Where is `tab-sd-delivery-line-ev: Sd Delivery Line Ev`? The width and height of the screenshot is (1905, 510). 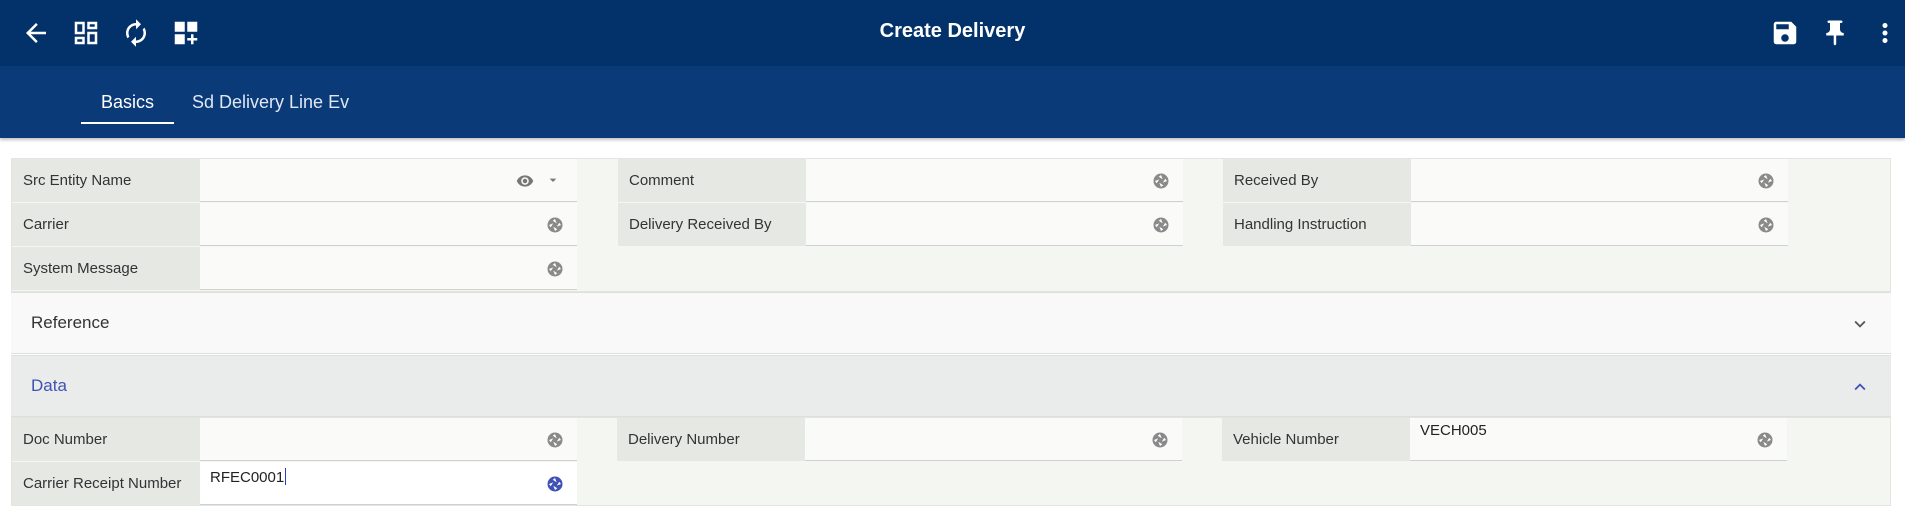
tab-sd-delivery-line-ev: Sd Delivery Line Ev is located at coordinates (270, 102).